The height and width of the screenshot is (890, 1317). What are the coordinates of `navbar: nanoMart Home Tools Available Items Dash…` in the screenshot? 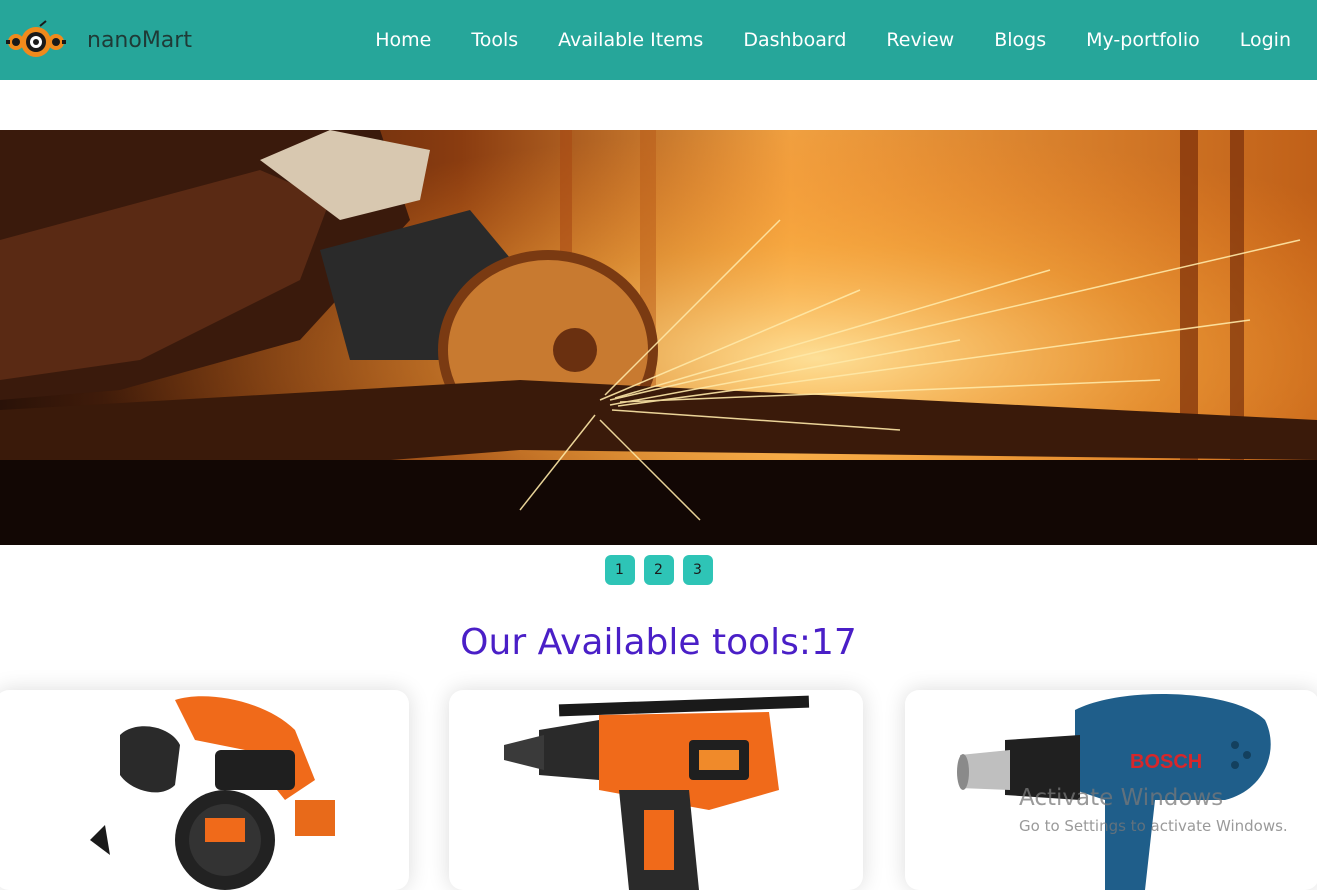 It's located at (658, 40).